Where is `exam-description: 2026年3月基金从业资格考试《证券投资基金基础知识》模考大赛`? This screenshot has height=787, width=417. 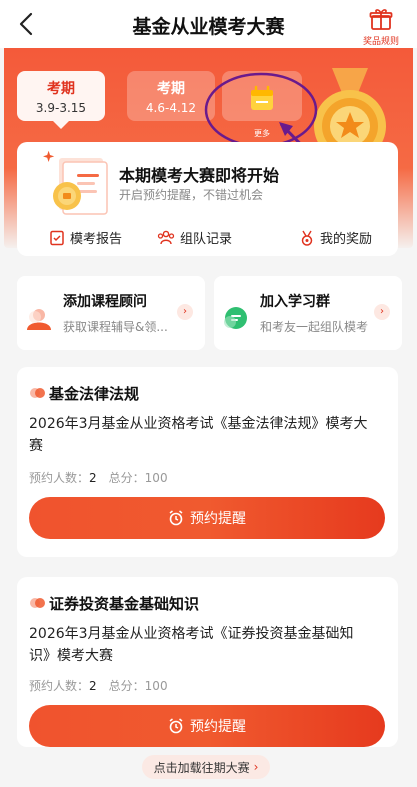 exam-description: 2026年3月基金从业资格考试《证券投资基金基础知识》模考大赛 is located at coordinates (191, 645).